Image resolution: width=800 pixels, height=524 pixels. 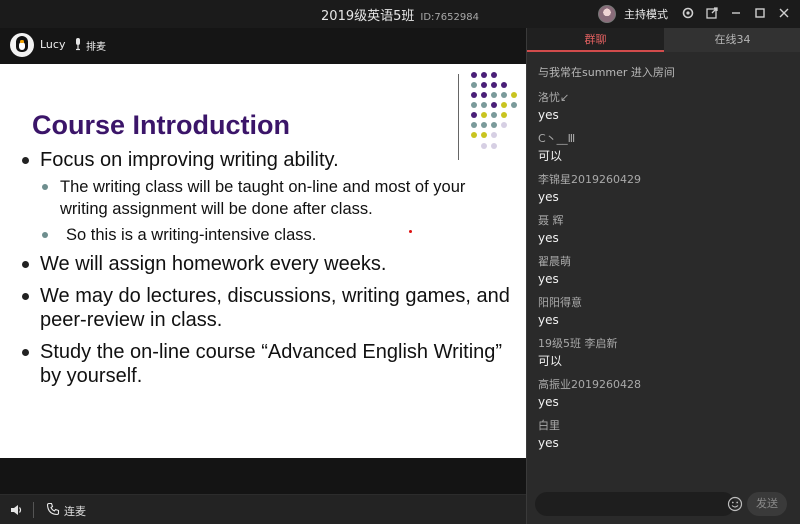 I want to click on chat-message: 李锦星2019260429 yes, so click(x=669, y=189).